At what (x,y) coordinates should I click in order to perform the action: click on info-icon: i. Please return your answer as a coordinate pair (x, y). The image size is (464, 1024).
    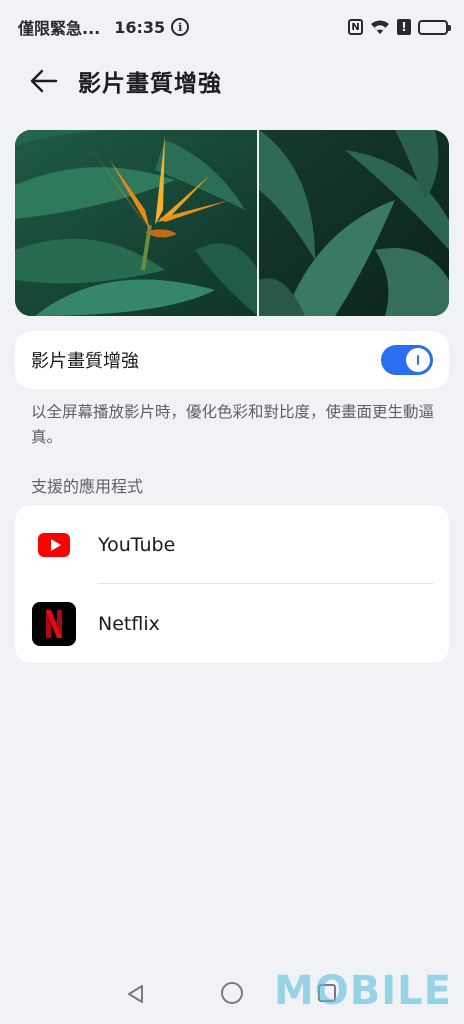
    Looking at the image, I should click on (180, 27).